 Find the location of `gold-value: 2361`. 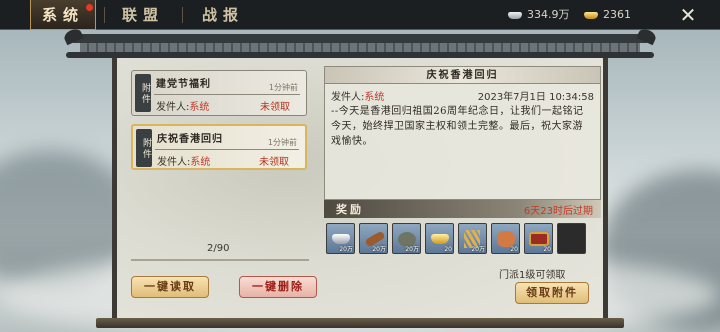

gold-value: 2361 is located at coordinates (617, 14).